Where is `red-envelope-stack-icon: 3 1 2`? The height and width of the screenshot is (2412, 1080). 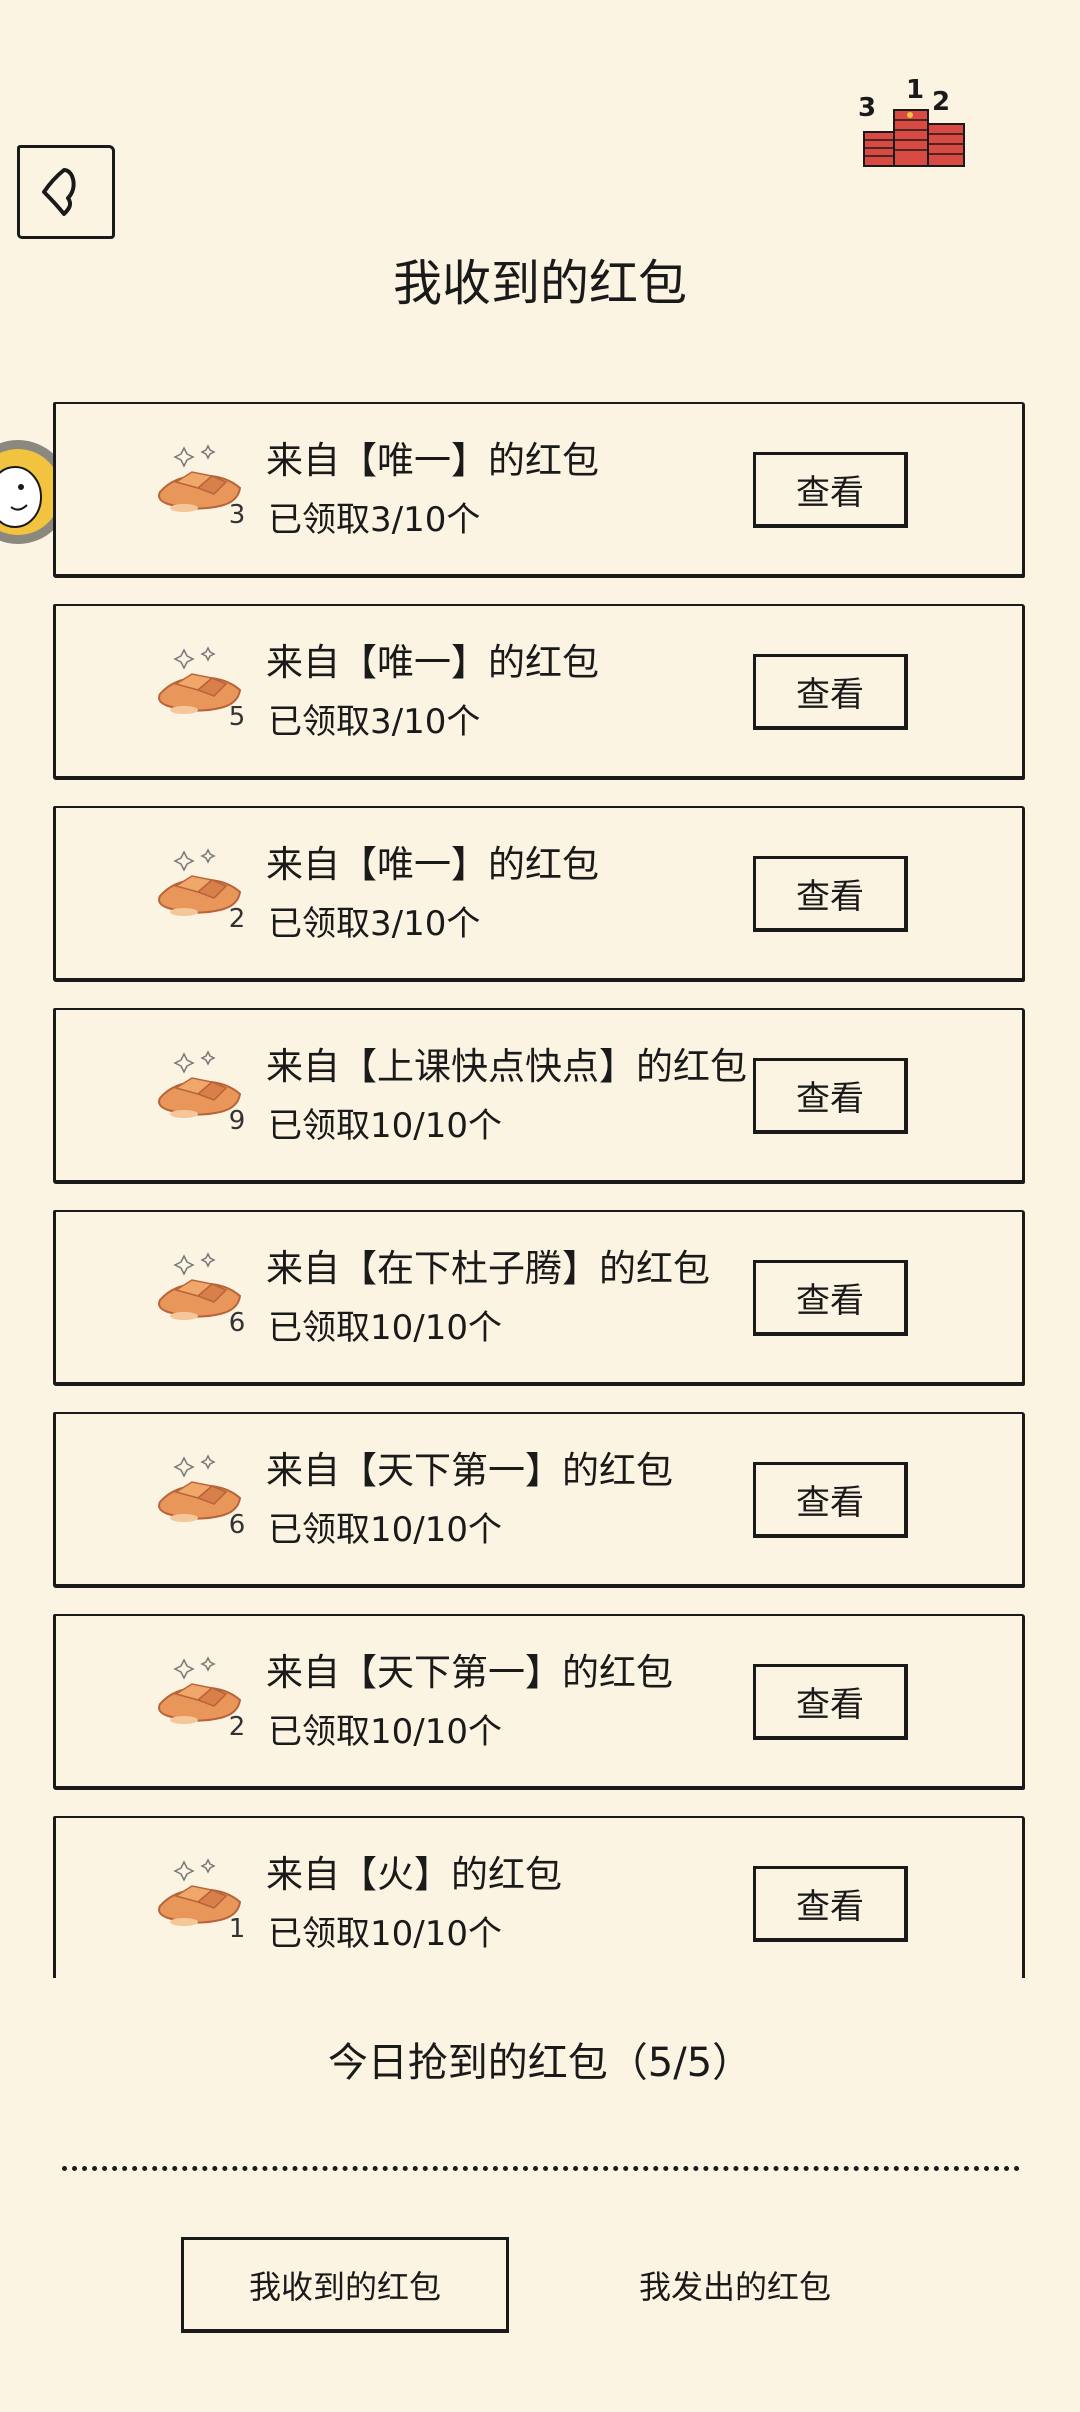 red-envelope-stack-icon: 3 1 2 is located at coordinates (918, 122).